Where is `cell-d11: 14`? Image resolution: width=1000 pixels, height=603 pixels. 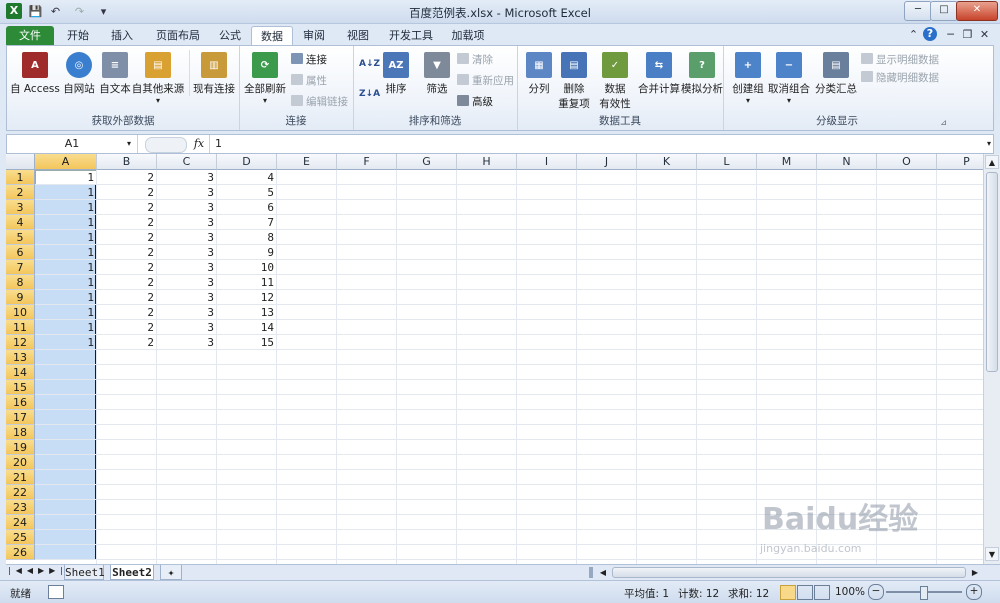
cell-d11: 14 is located at coordinates (247, 327).